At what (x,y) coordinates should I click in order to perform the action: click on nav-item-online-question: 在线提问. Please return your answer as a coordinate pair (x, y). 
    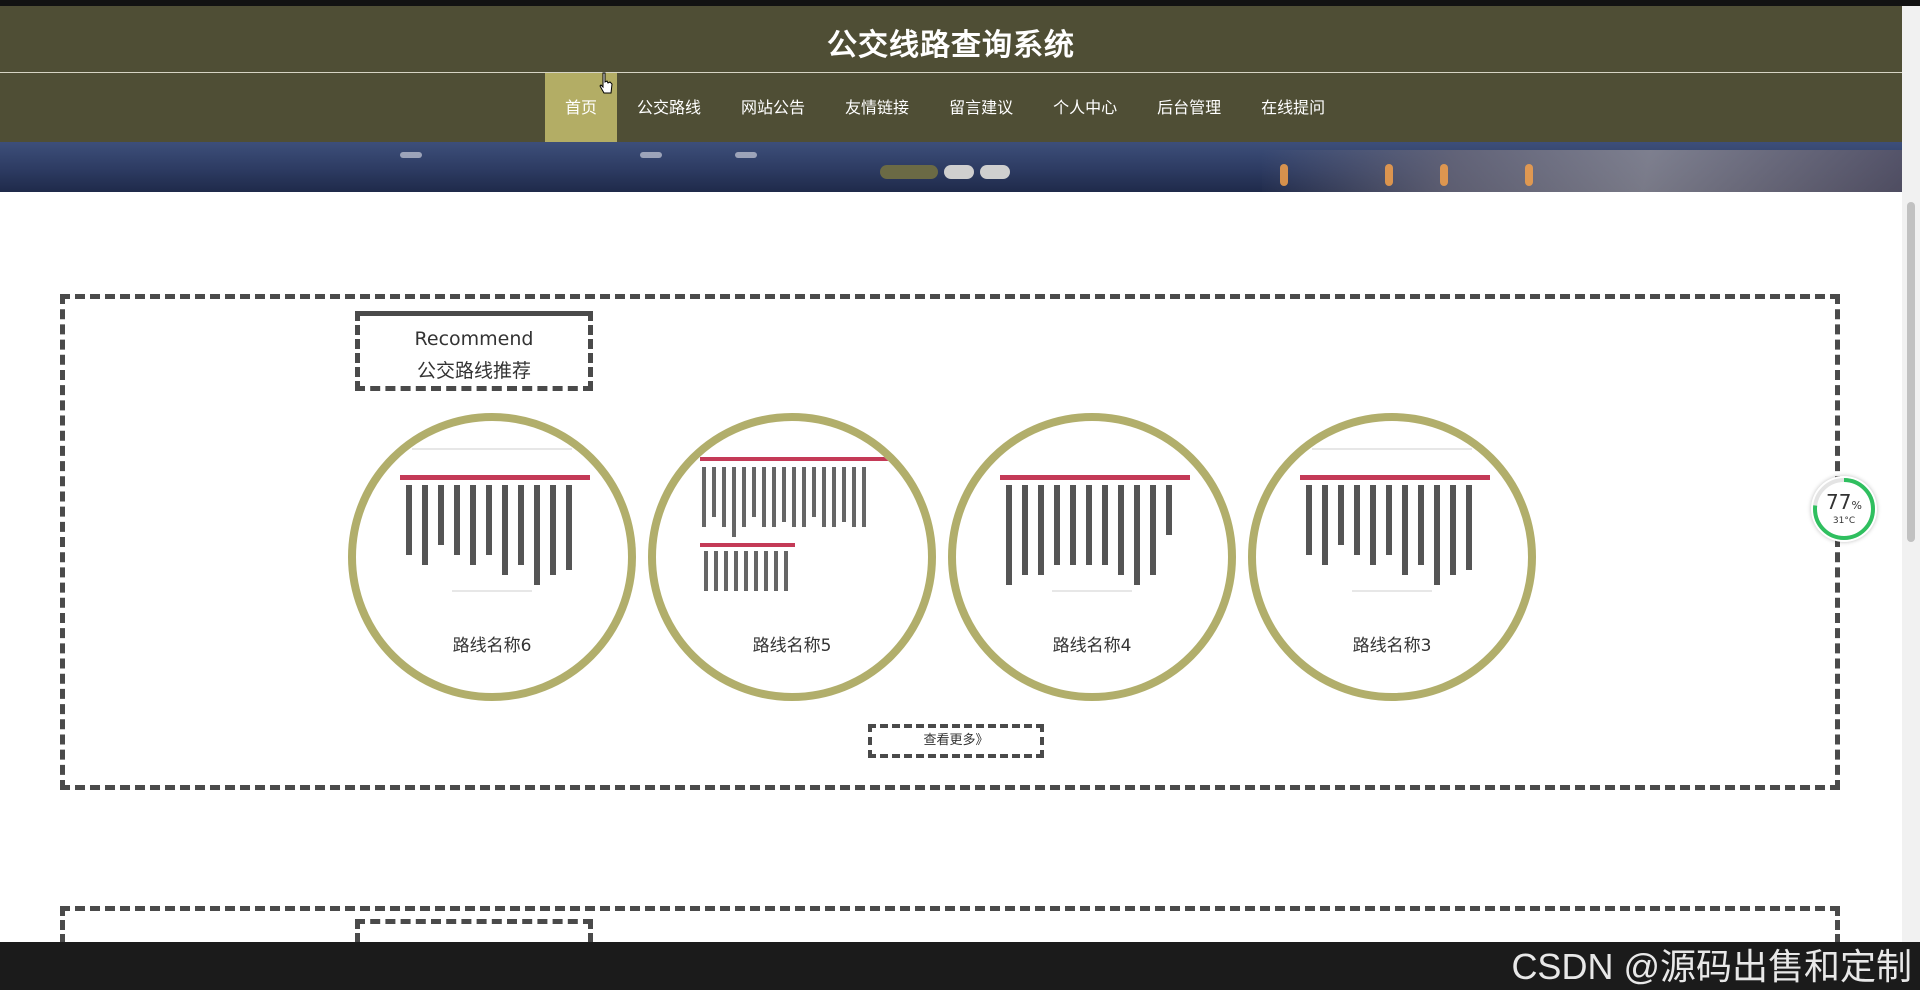
    Looking at the image, I should click on (1293, 107).